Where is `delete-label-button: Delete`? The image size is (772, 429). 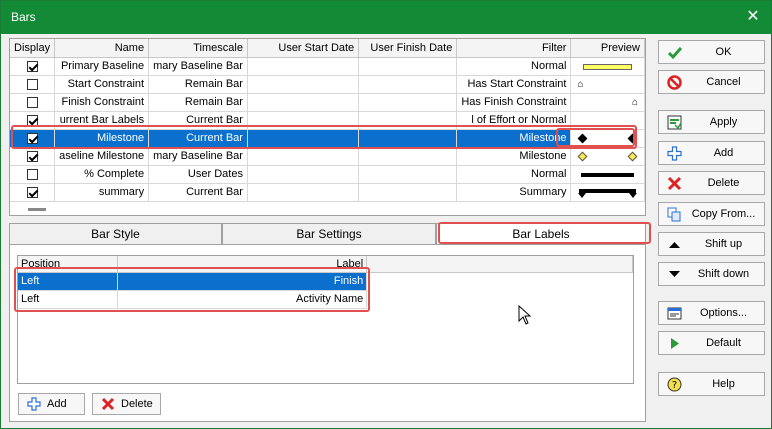
delete-label-button: Delete is located at coordinates (126, 404).